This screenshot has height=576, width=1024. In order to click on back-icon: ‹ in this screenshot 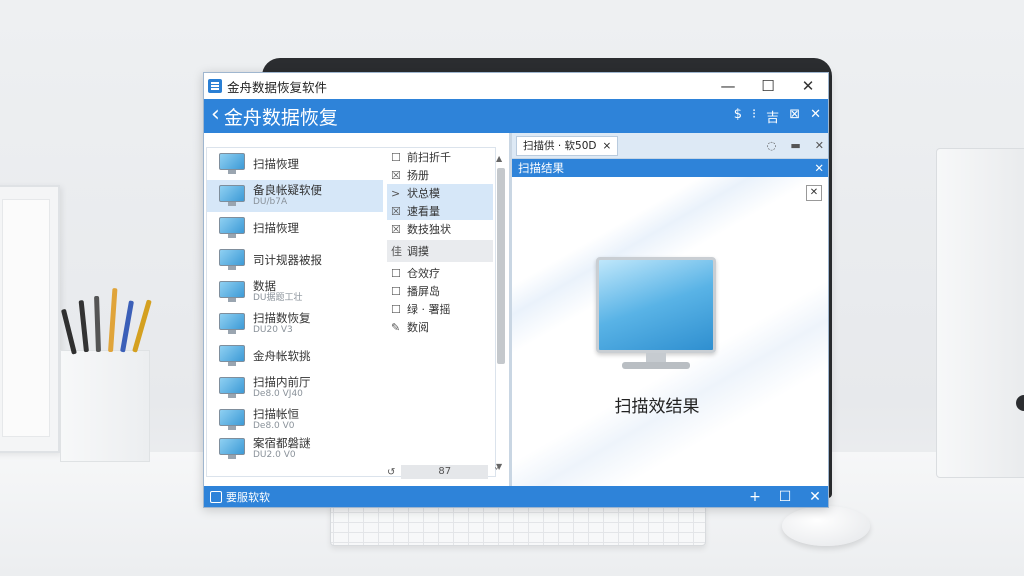, I will do `click(215, 115)`.